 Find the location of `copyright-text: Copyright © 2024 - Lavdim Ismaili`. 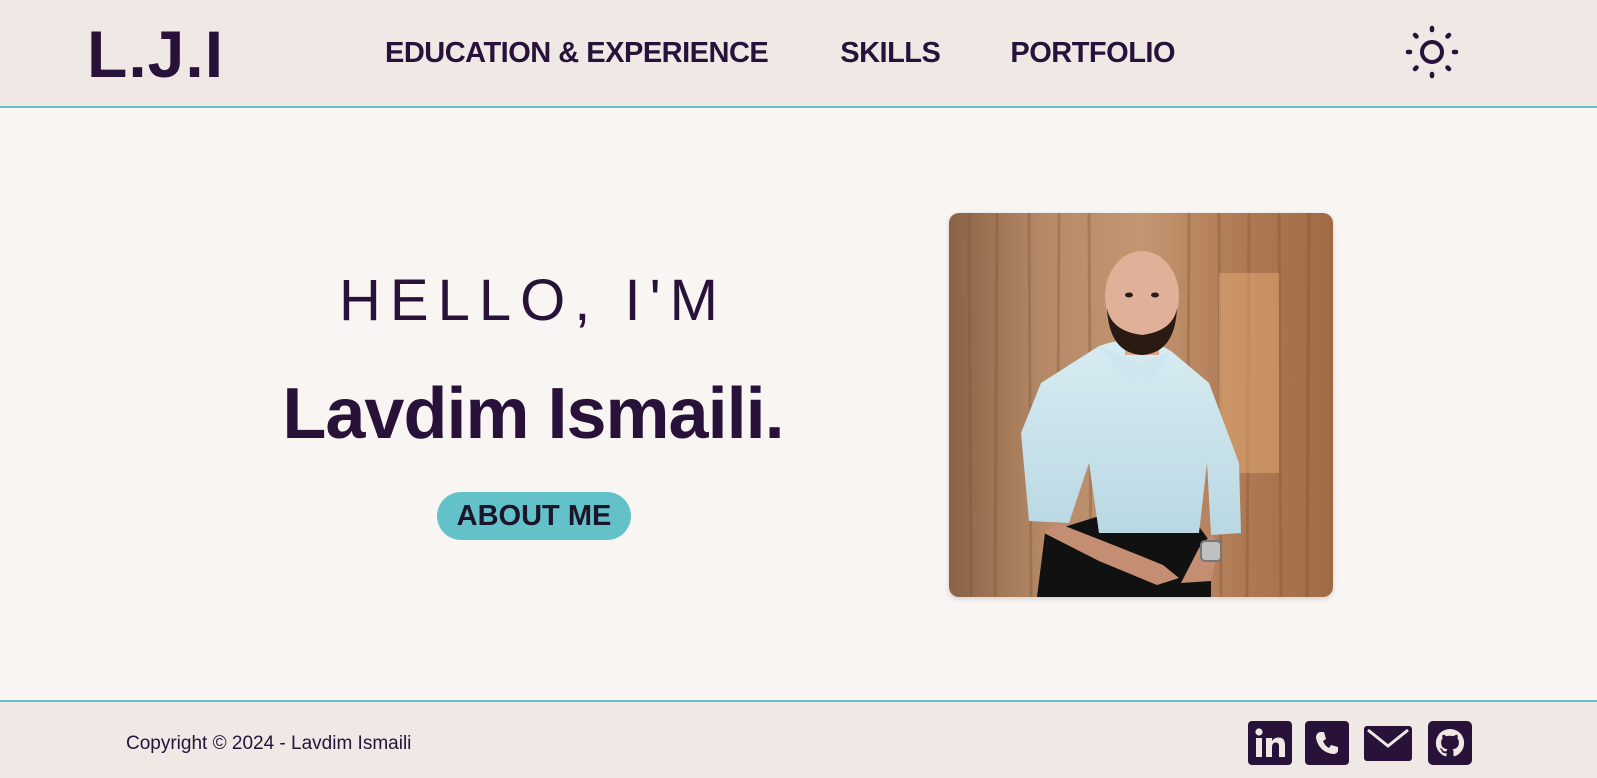

copyright-text: Copyright © 2024 - Lavdim Ismaili is located at coordinates (269, 743).